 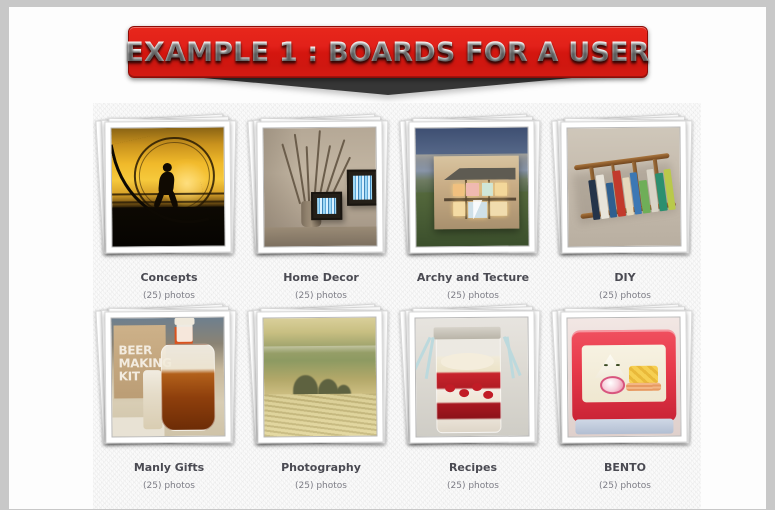 I want to click on bento-tray, so click(x=624, y=376).